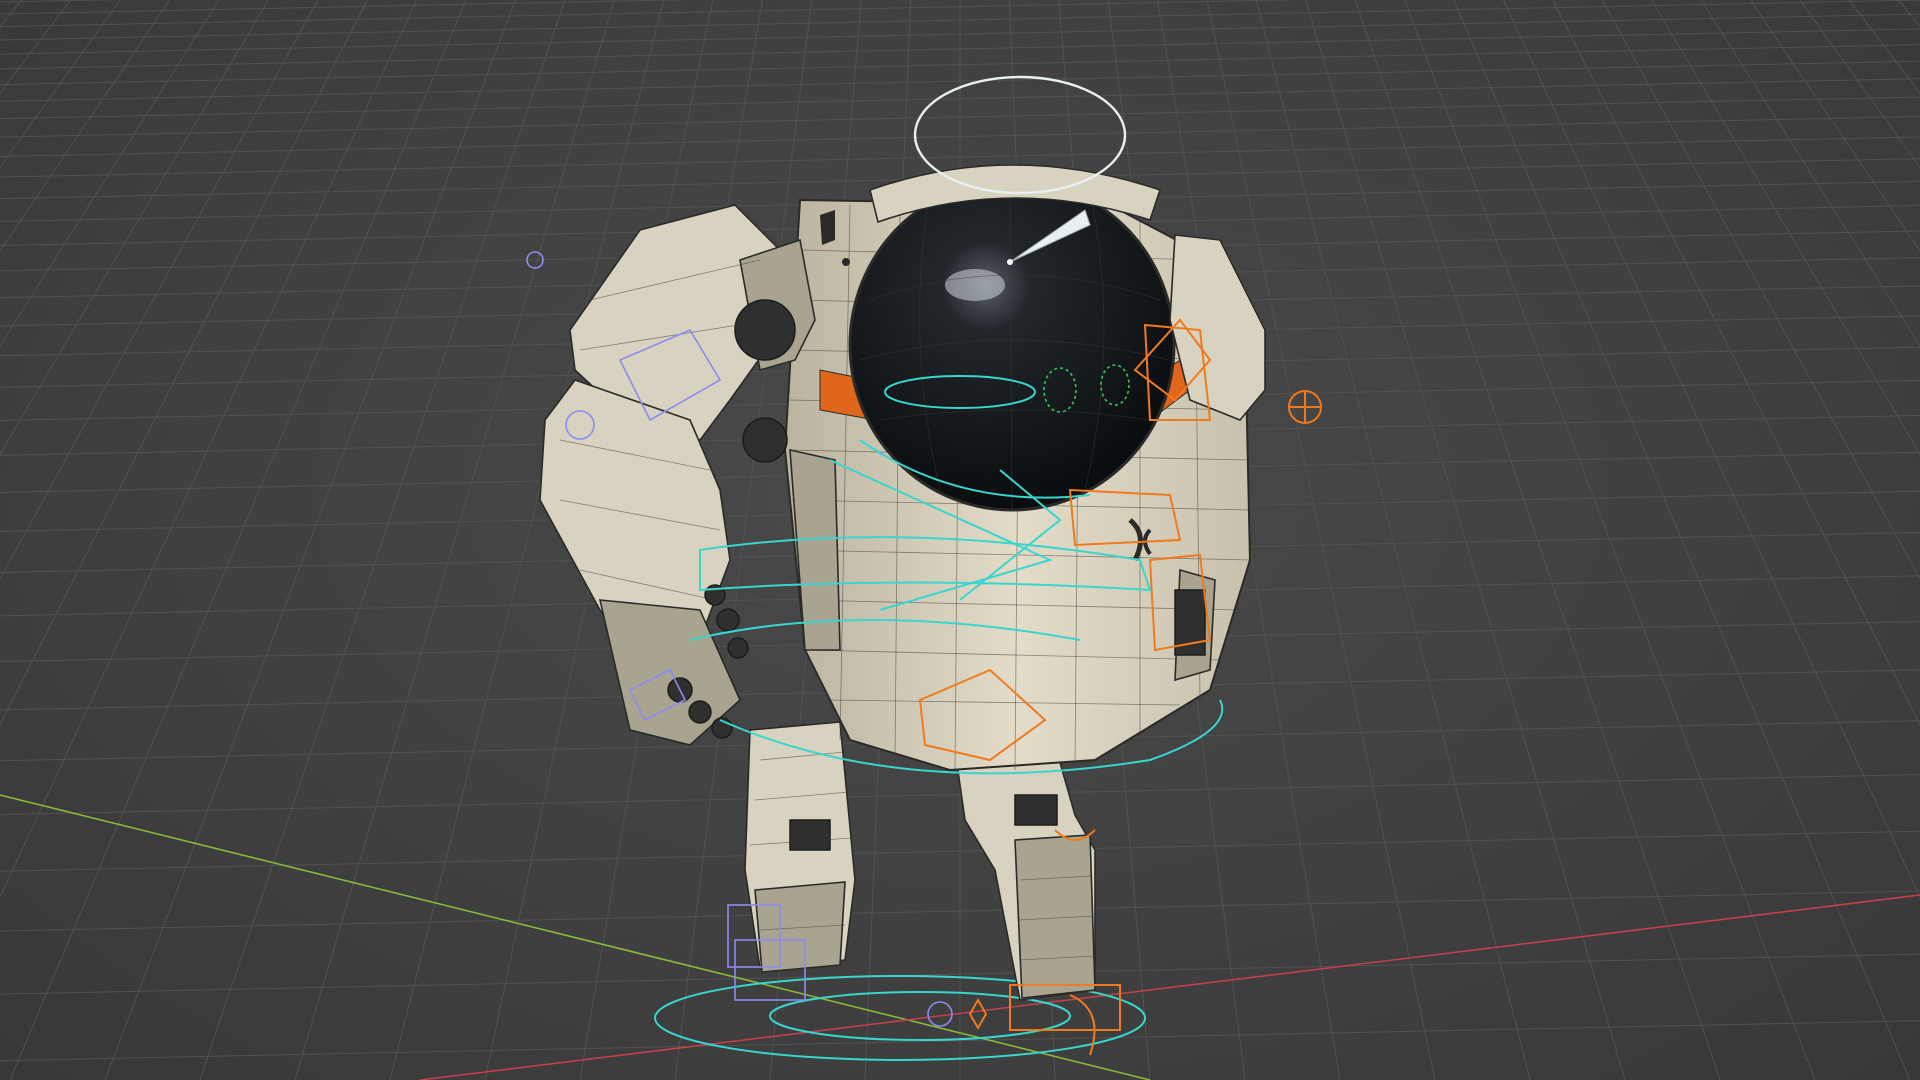 The width and height of the screenshot is (1920, 1080). I want to click on x-axis-line, so click(1169, 987).